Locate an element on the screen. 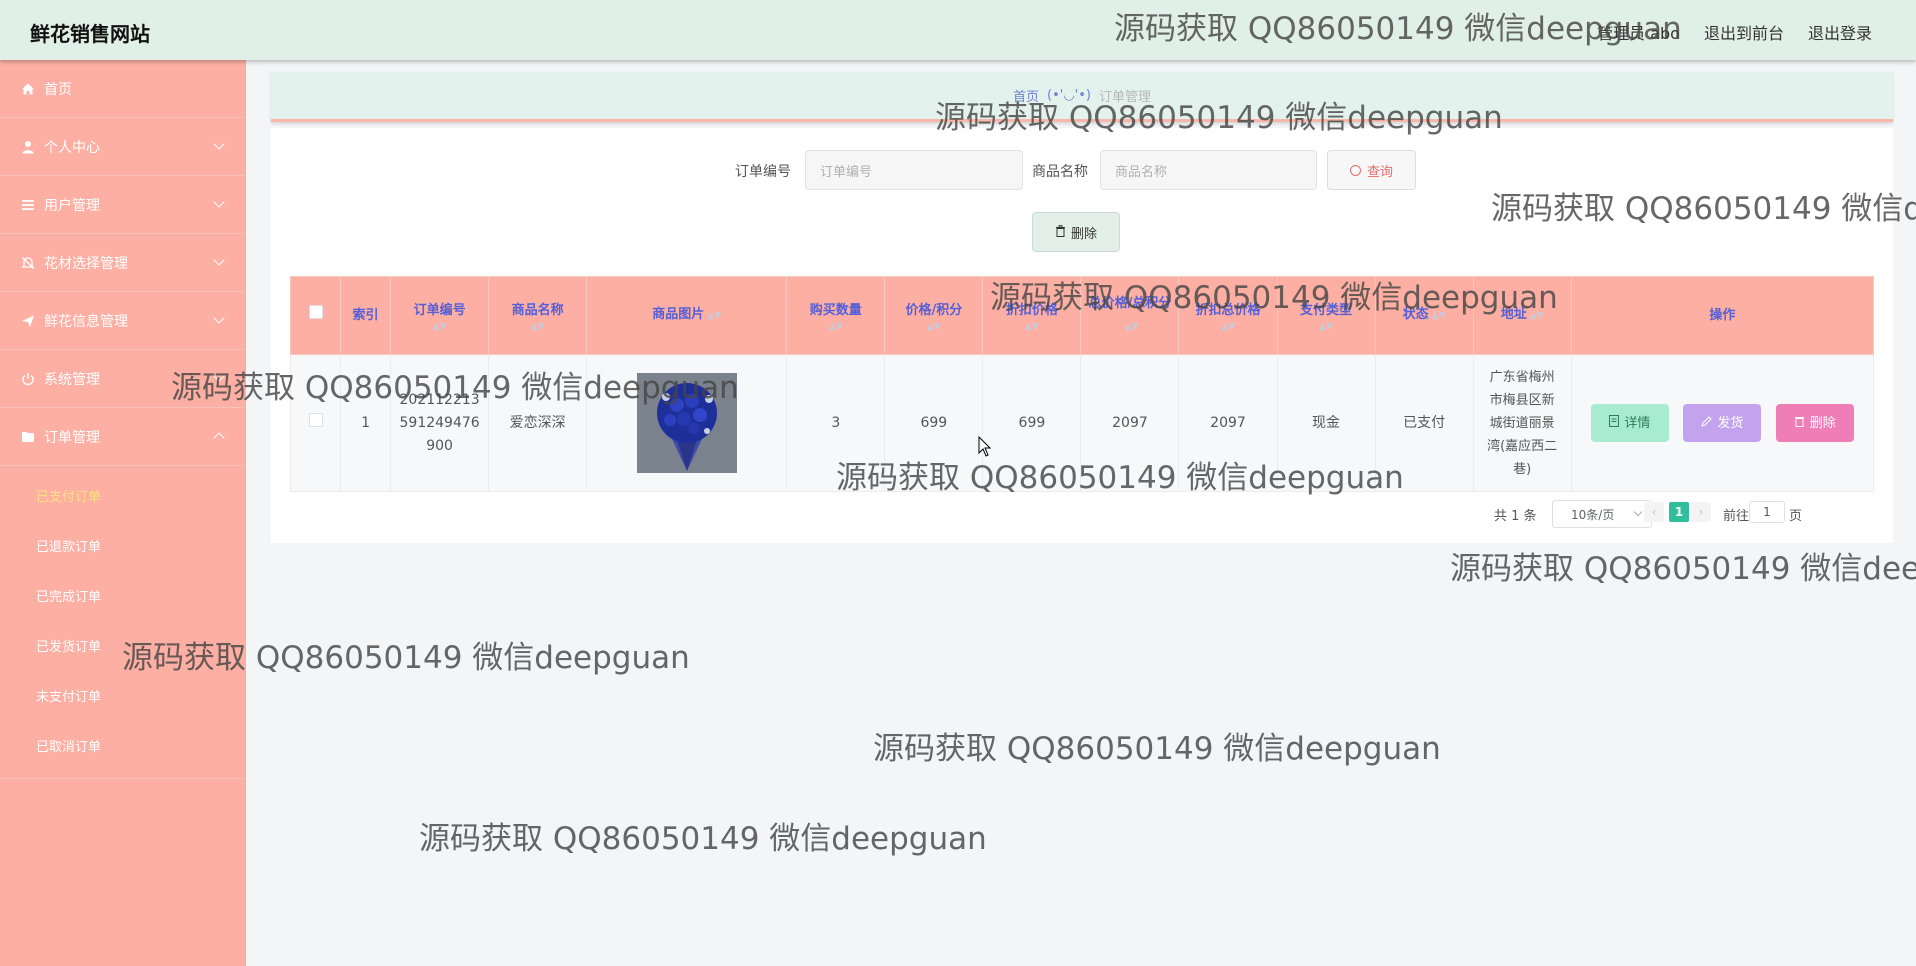 The height and width of the screenshot is (966, 1916). sidebar-item-personal-center: 个人中心 is located at coordinates (122, 147).